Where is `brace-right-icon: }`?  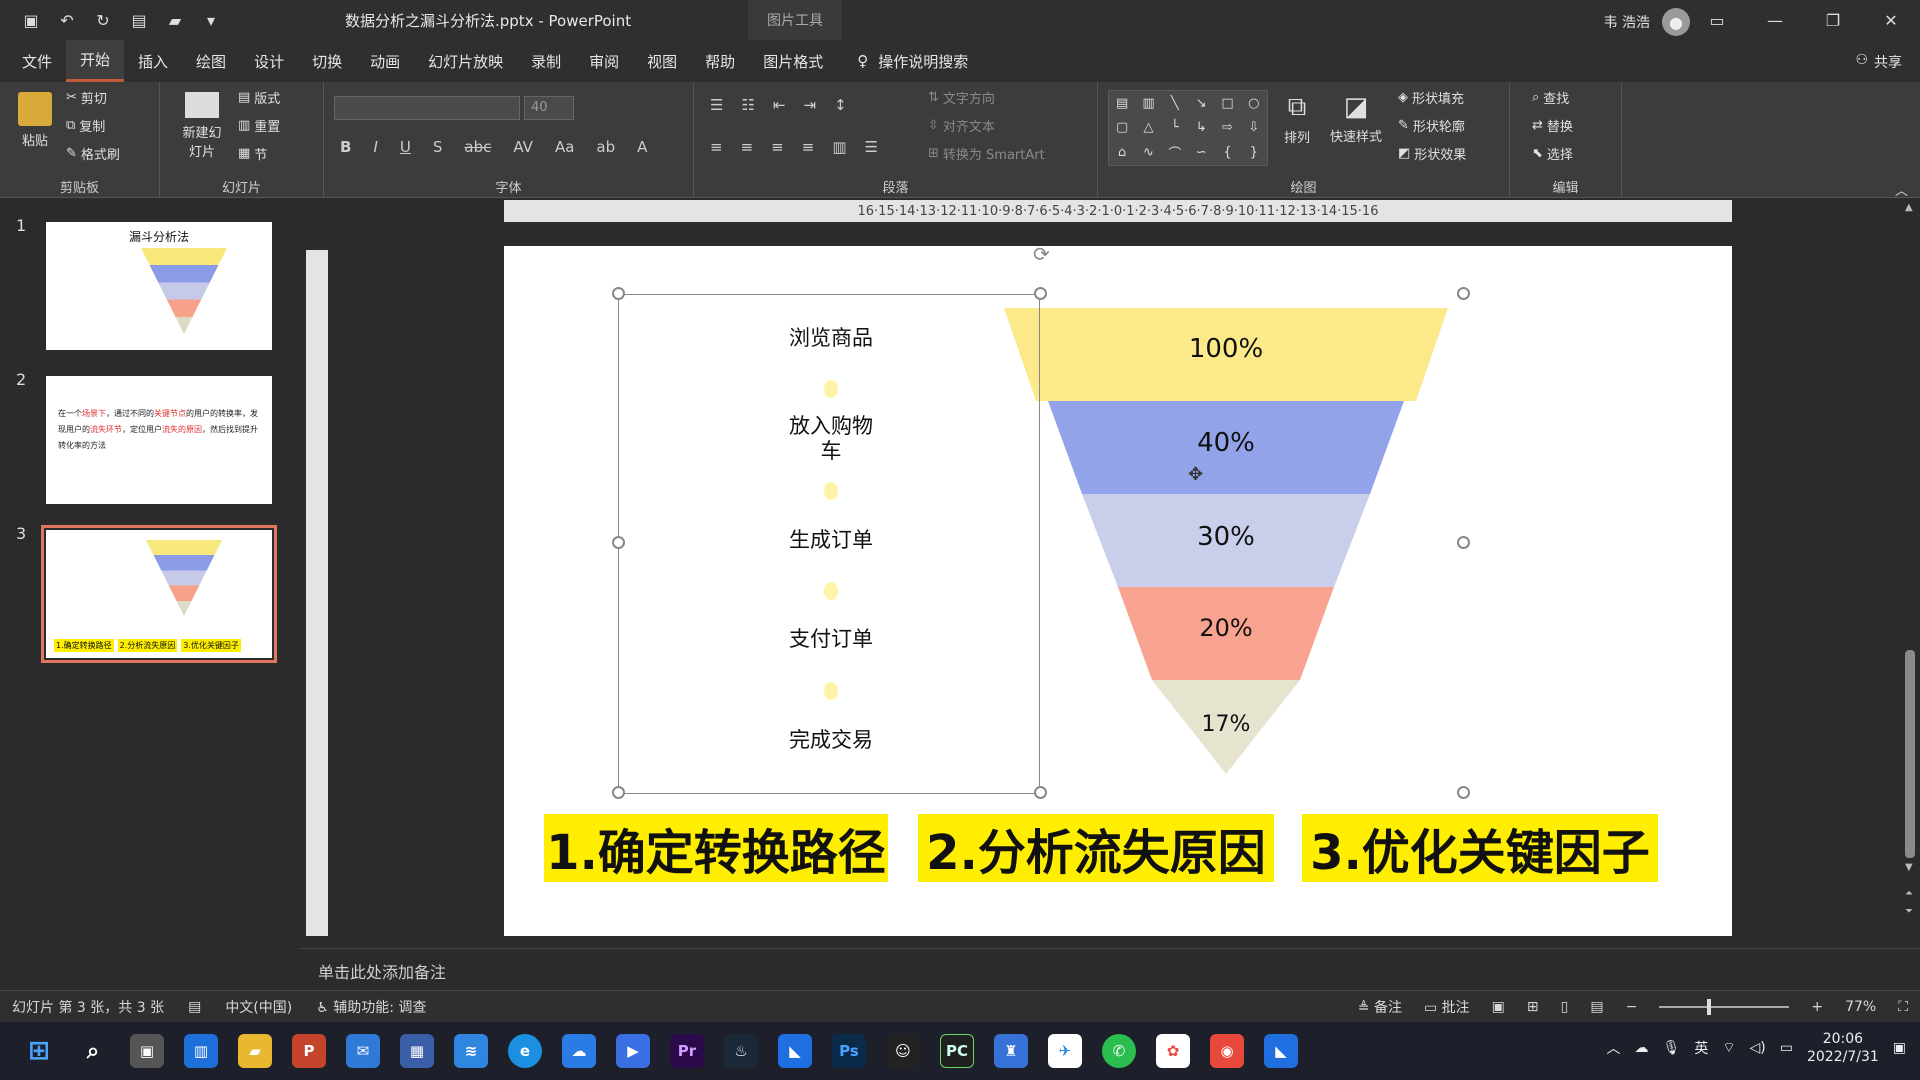 brace-right-icon: } is located at coordinates (1254, 152).